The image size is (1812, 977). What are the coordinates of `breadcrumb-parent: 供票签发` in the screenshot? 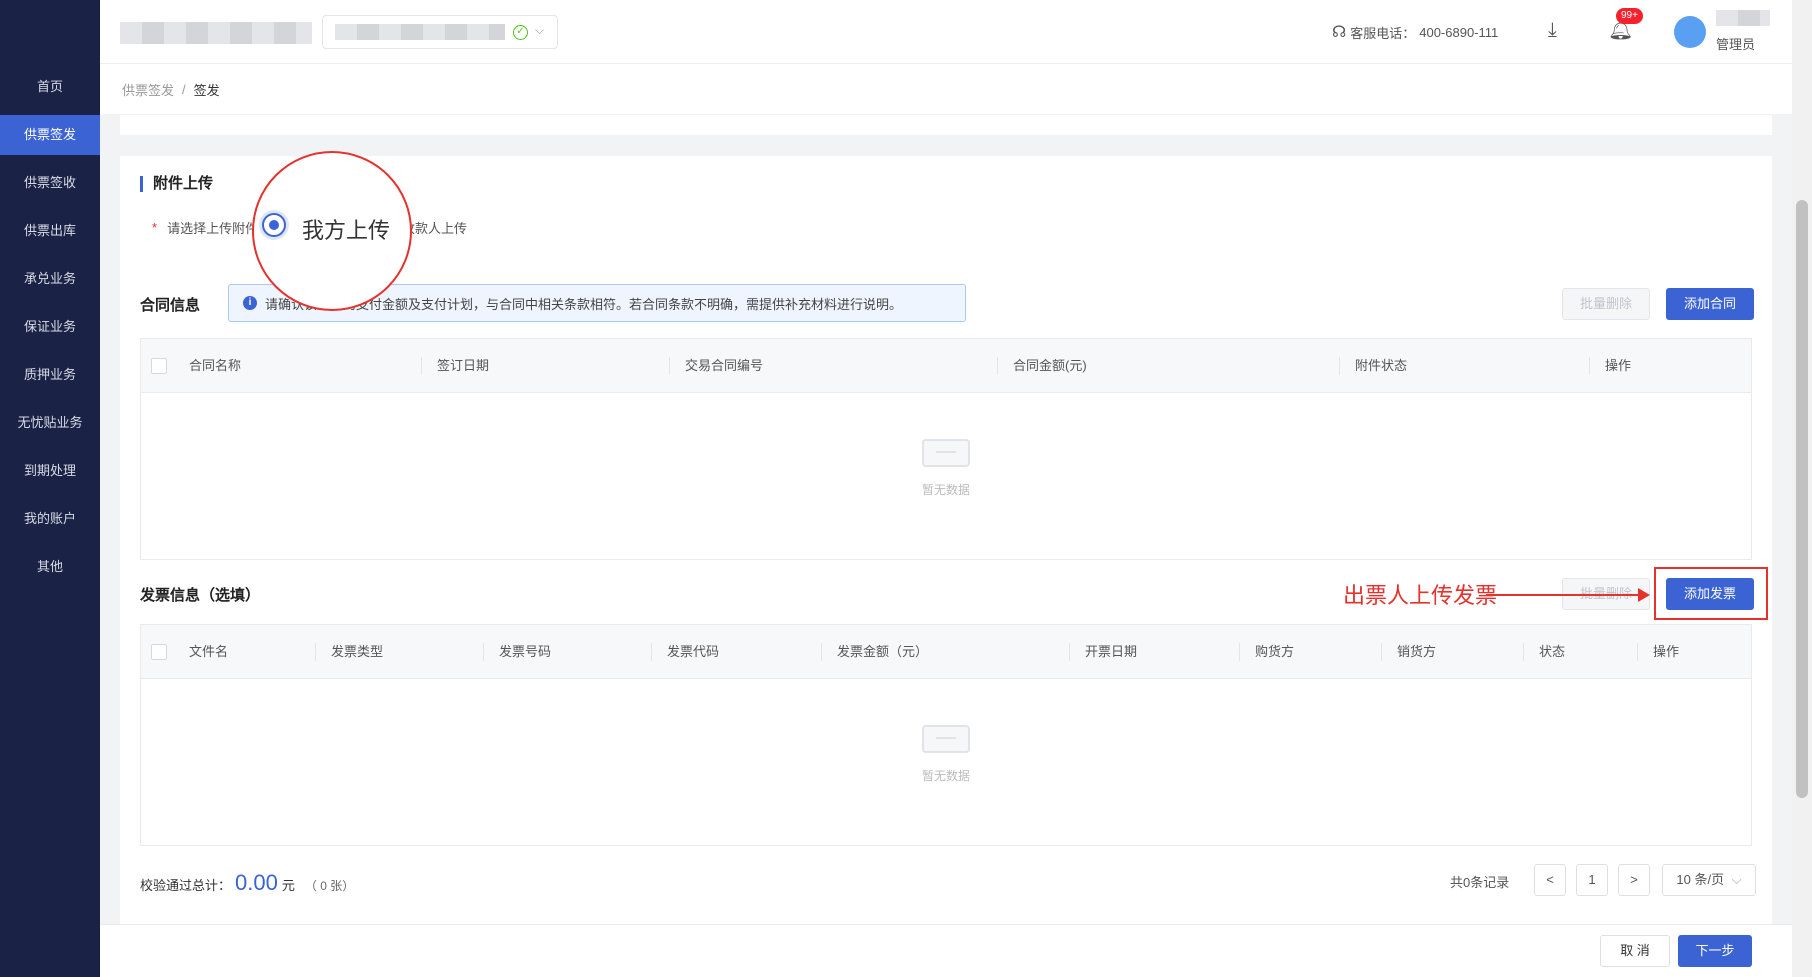 It's located at (148, 89).